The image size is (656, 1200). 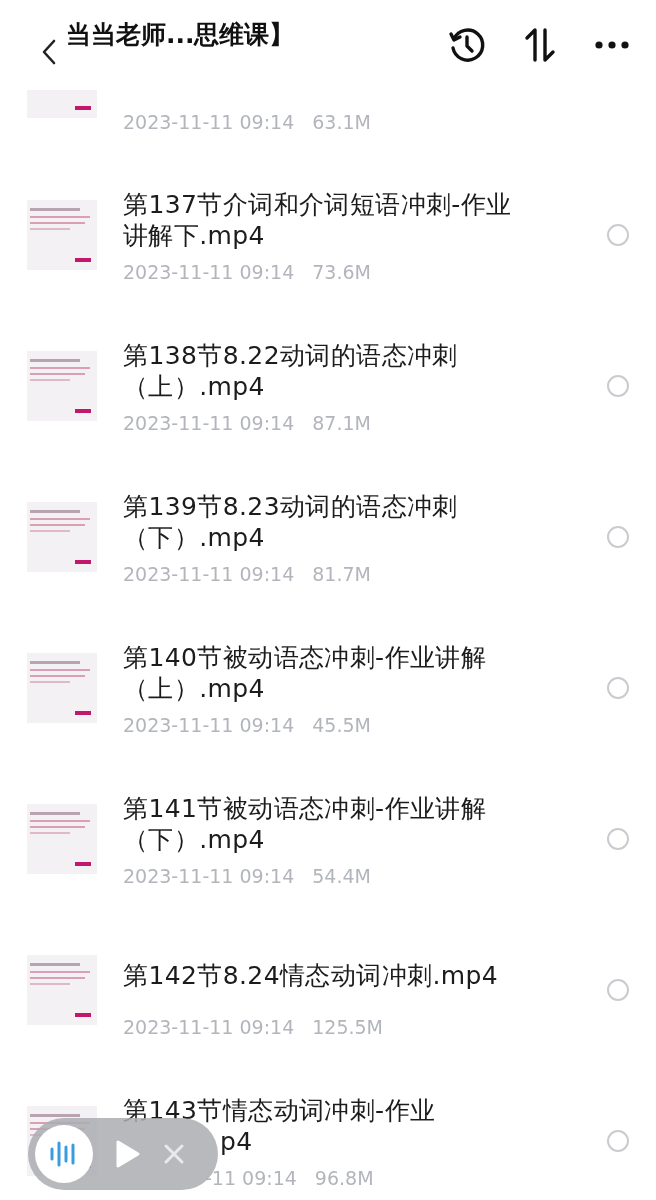 I want to click on folder-title: 当当老师...思维课】, so click(x=180, y=34).